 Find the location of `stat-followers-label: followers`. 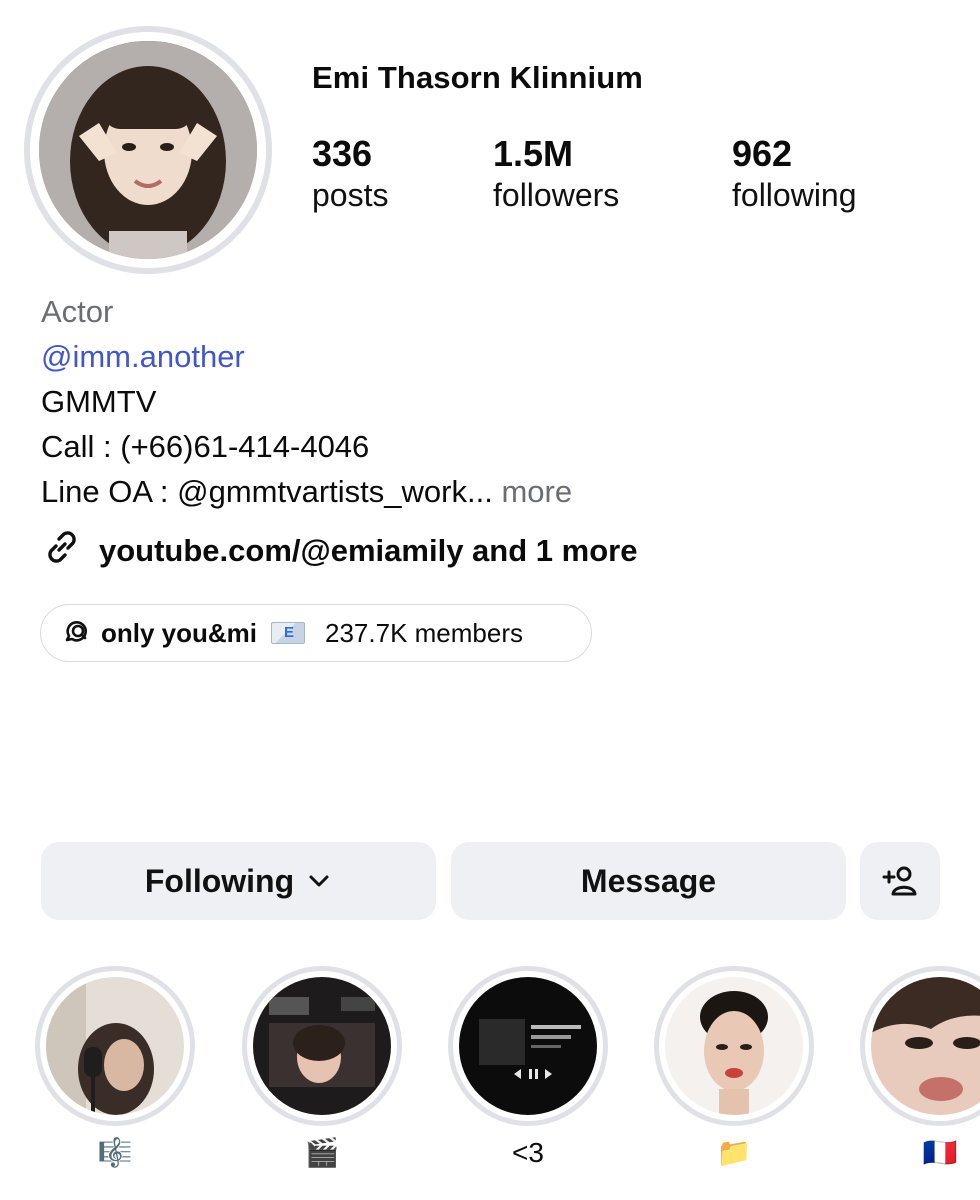

stat-followers-label: followers is located at coordinates (556, 195).